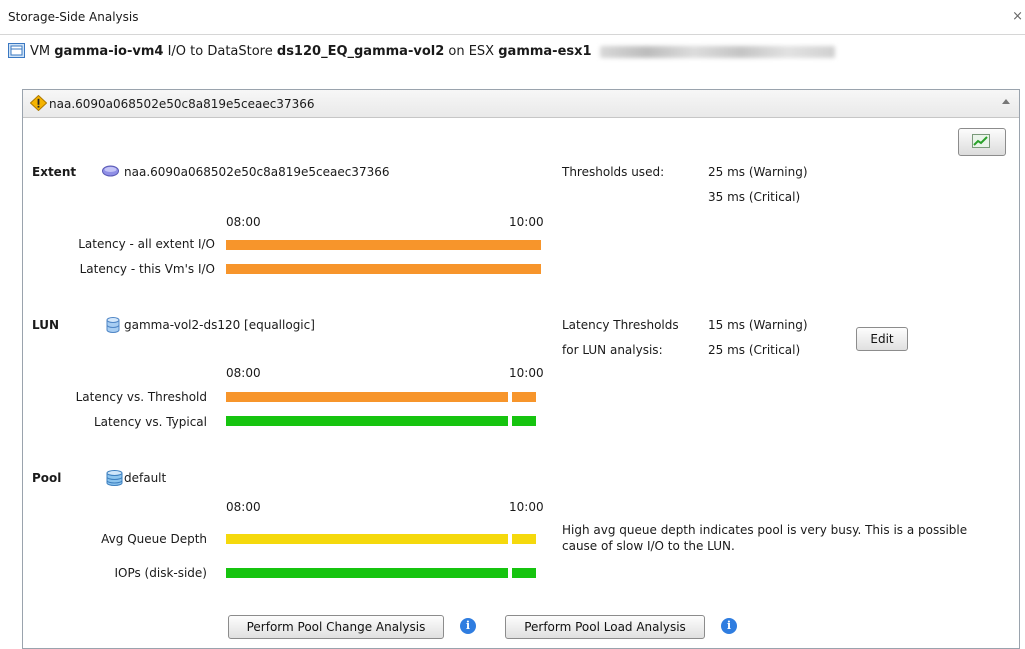 The width and height of the screenshot is (1025, 649). Describe the element at coordinates (521, 104) in the screenshot. I see `panel-header: naa.6090a068502e50c8a819e5ceaec37366` at that location.